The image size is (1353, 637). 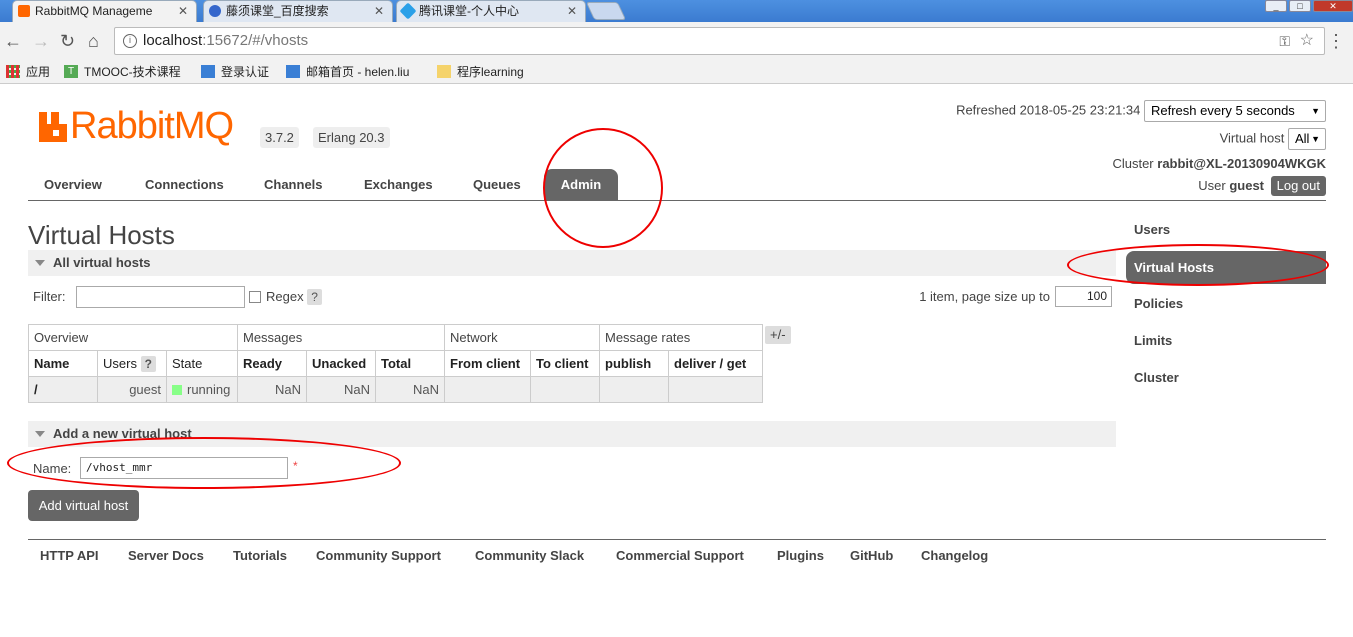 I want to click on bookmark-login: 登录认证, so click(x=235, y=72).